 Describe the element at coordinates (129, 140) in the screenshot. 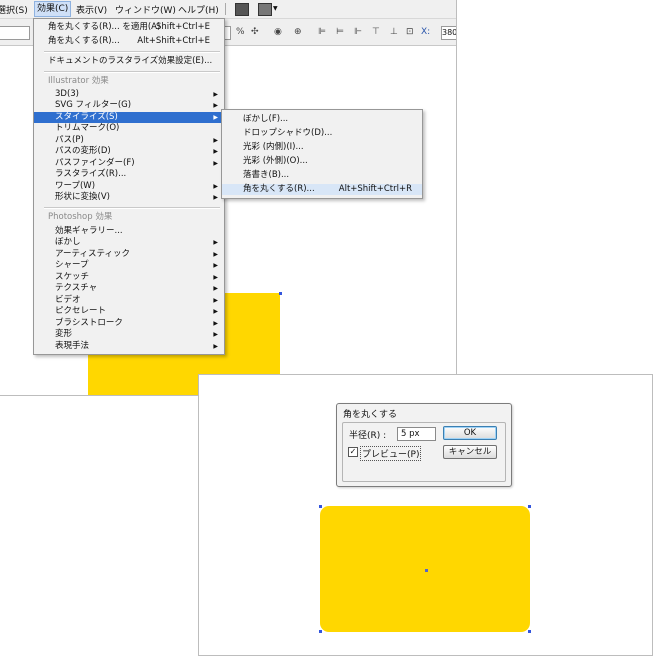

I see `menu-item-path: パス(P) ▶` at that location.